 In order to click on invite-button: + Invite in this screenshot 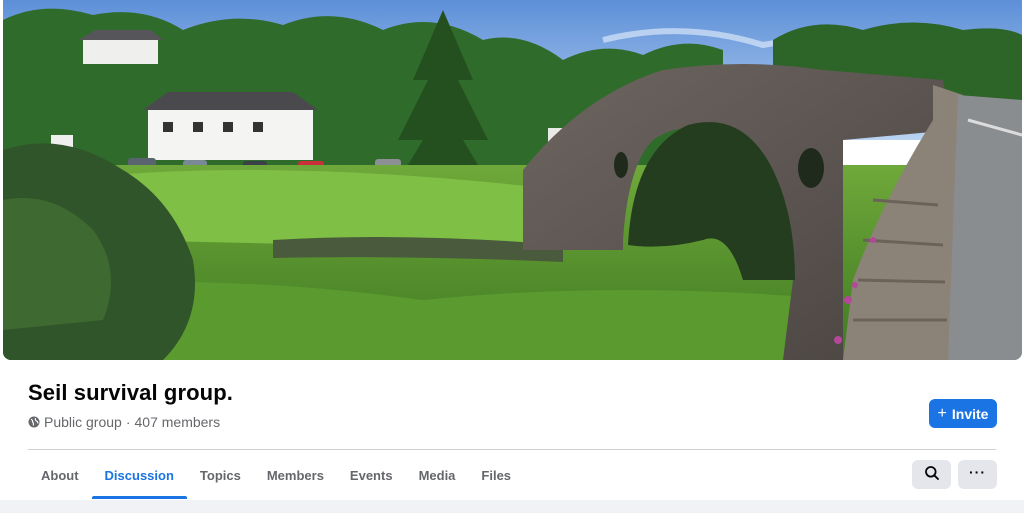, I will do `click(963, 413)`.